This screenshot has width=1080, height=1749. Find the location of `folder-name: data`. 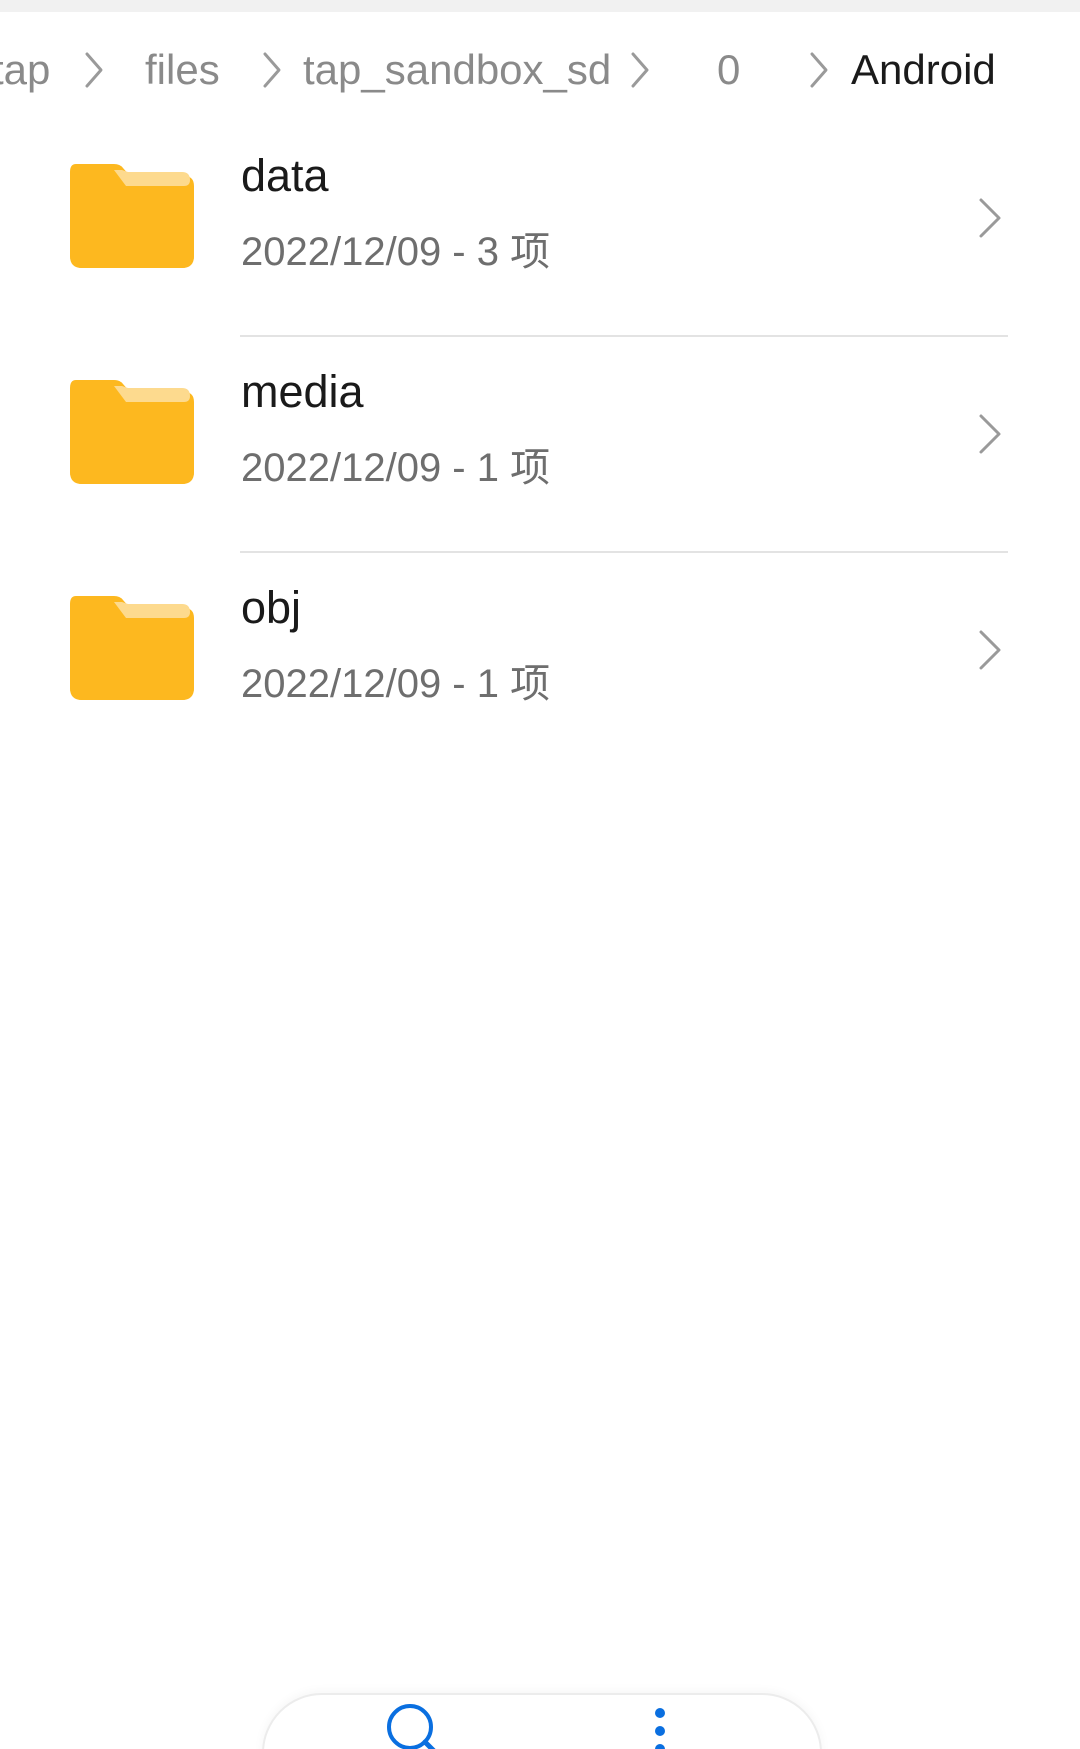

folder-name: data is located at coordinates (285, 175).